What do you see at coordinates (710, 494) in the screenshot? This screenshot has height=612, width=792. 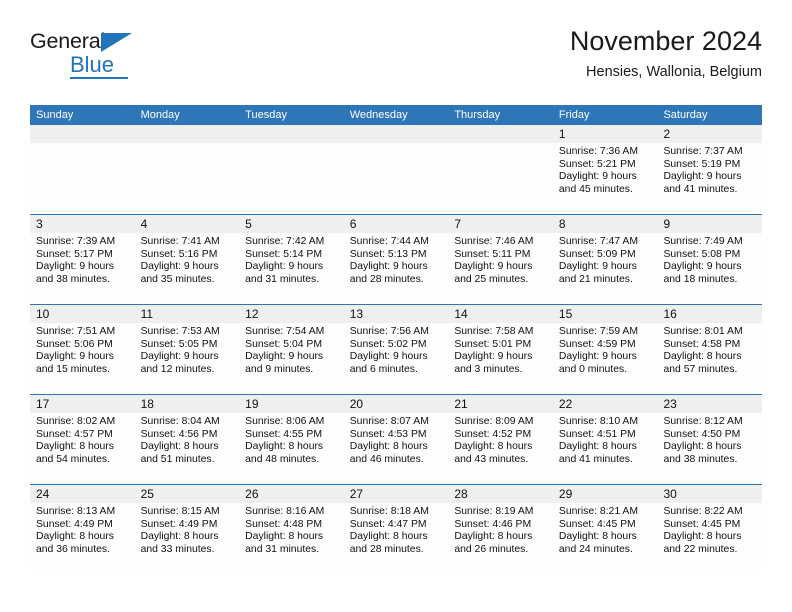 I see `day-number-band: 30` at bounding box center [710, 494].